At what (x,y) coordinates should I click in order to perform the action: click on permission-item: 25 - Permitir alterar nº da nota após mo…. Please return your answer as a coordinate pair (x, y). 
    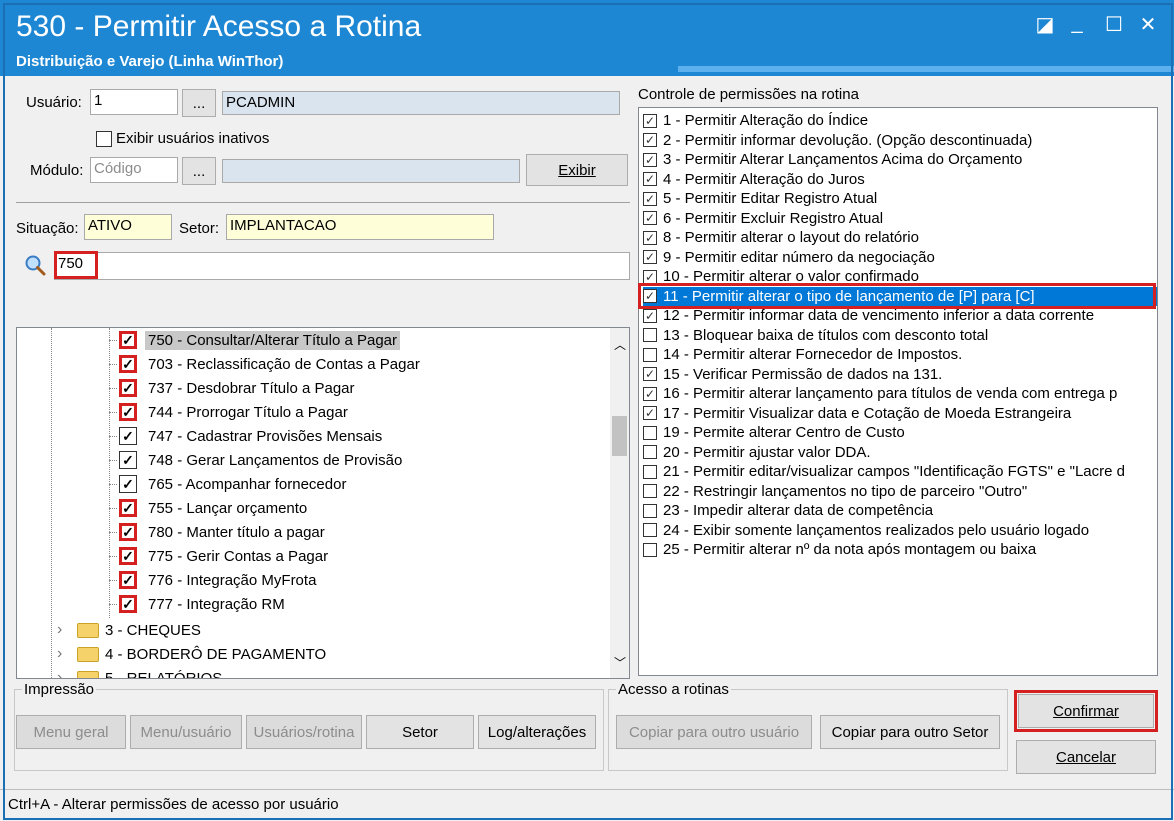
    Looking at the image, I should click on (900, 549).